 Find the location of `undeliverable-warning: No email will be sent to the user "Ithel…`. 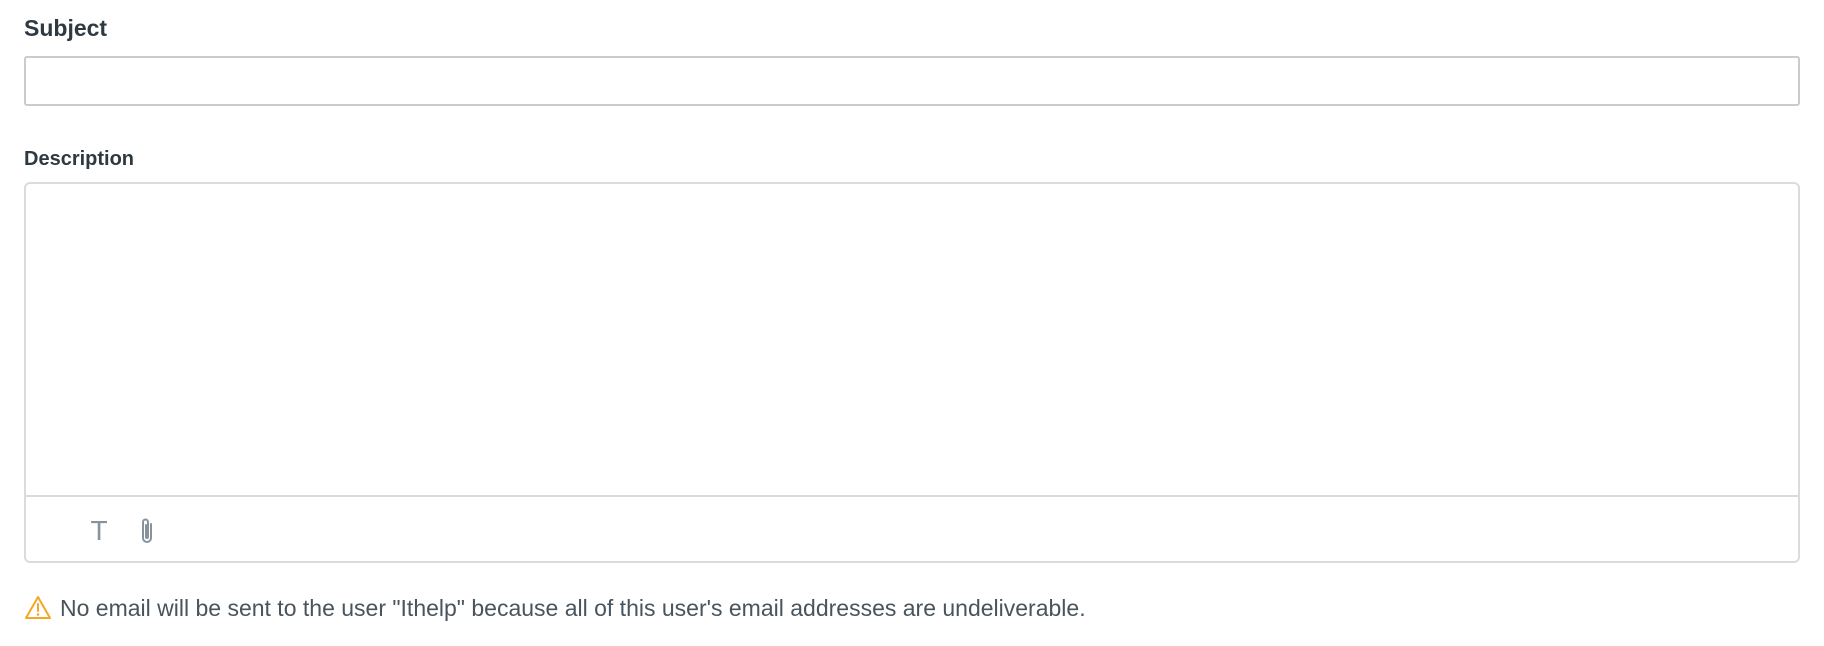

undeliverable-warning: No email will be sent to the user "Ithel… is located at coordinates (555, 608).